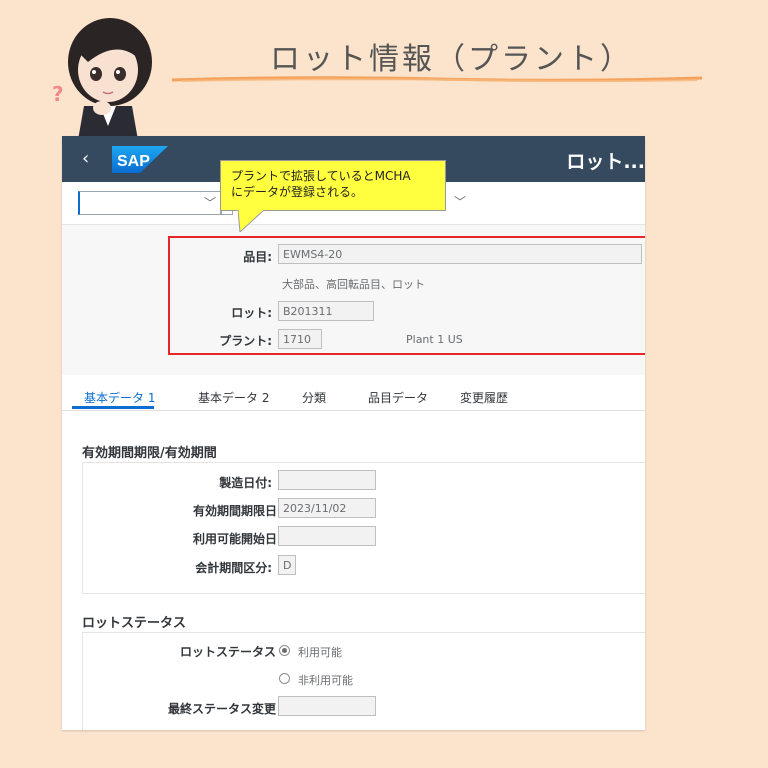 Image resolution: width=768 pixels, height=768 pixels. What do you see at coordinates (149, 203) in the screenshot?
I see `variant-dropdown: ﹀` at bounding box center [149, 203].